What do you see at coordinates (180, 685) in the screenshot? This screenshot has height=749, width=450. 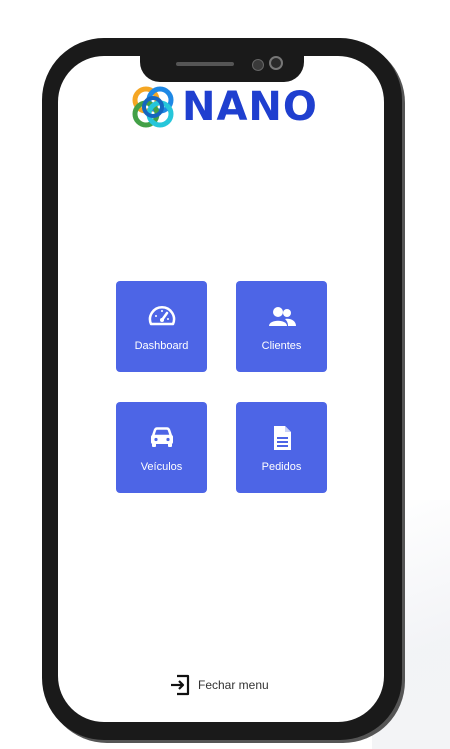 I see `sign-out-icon` at bounding box center [180, 685].